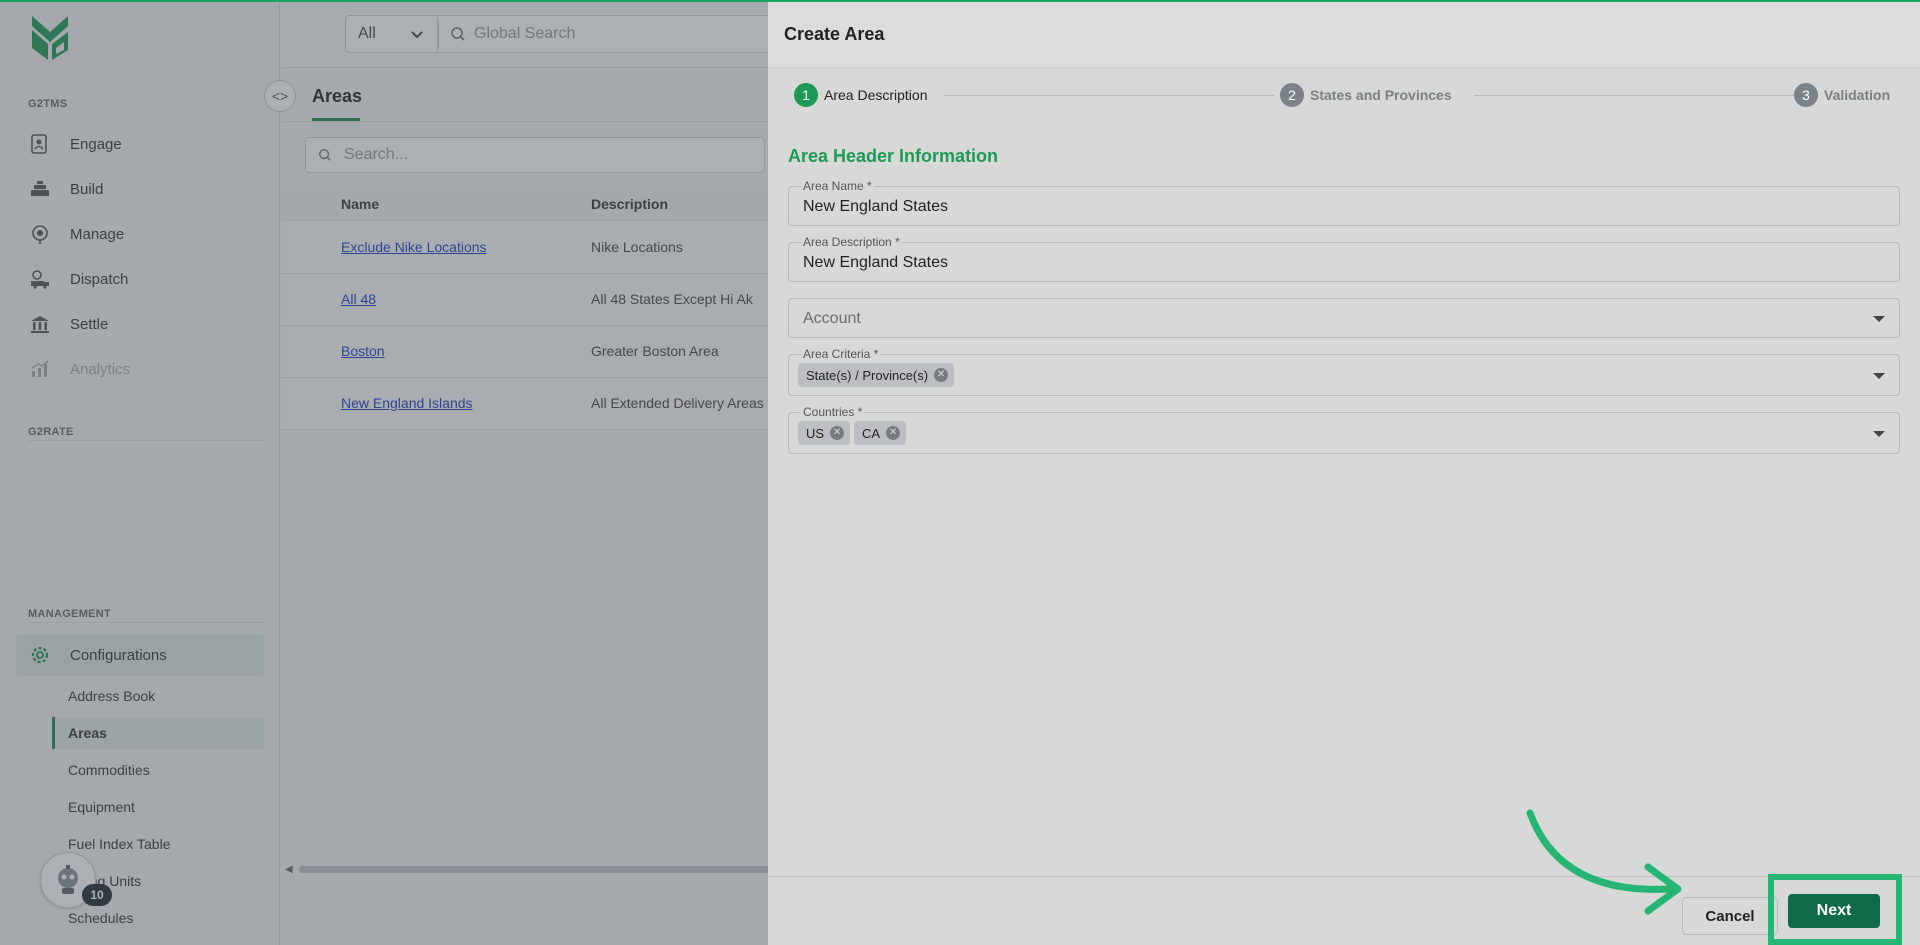 The image size is (1920, 945). Describe the element at coordinates (1344, 430) in the screenshot. I see `countries-select: Countries * US ✕ CA ✕` at that location.